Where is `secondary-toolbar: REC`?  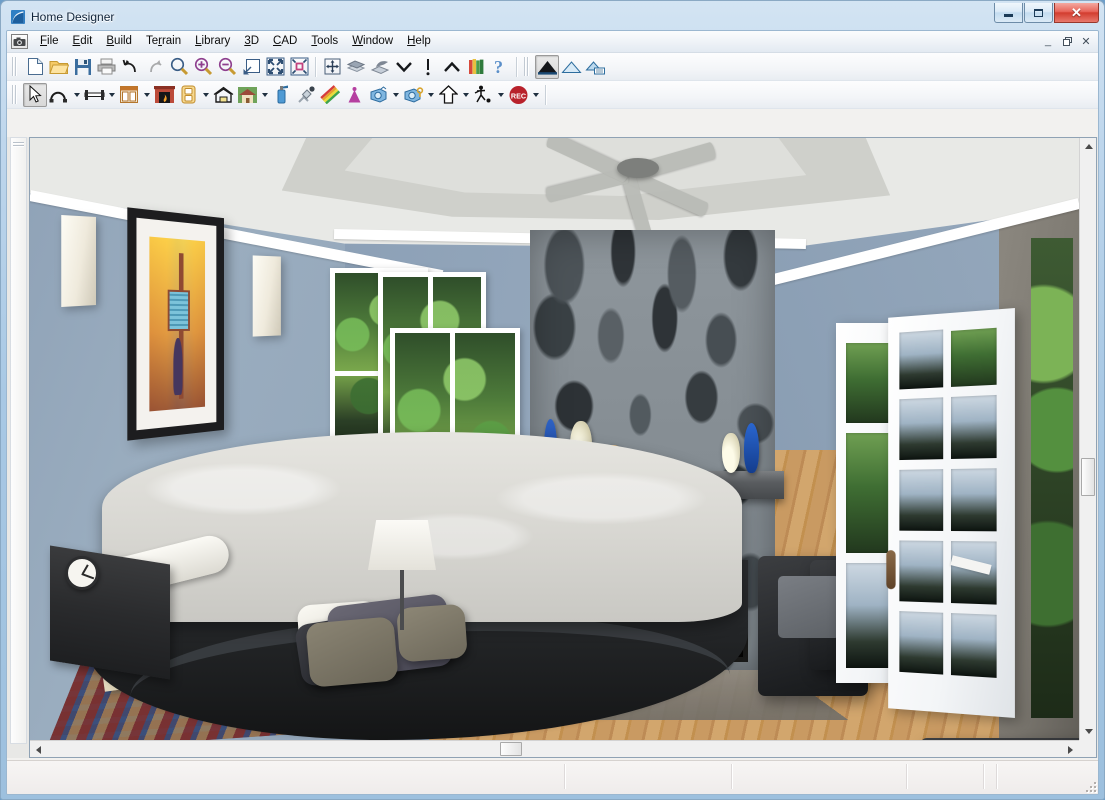 secondary-toolbar: REC is located at coordinates (552, 95).